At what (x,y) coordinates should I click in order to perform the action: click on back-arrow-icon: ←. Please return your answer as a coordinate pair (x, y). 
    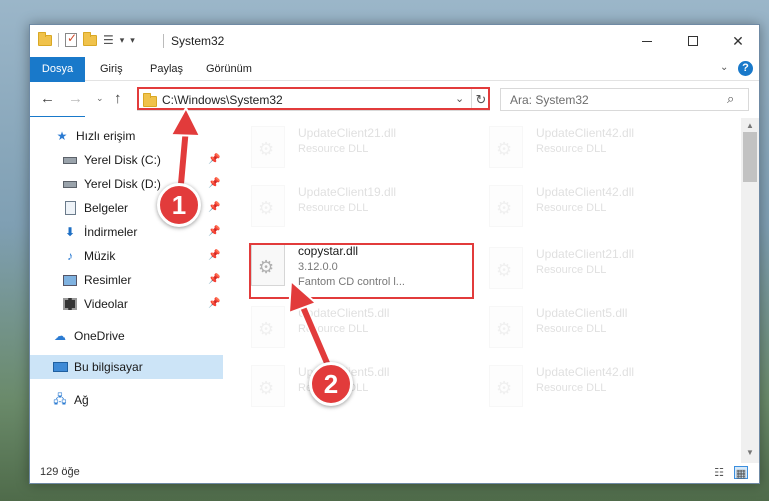
    Looking at the image, I should click on (47, 98).